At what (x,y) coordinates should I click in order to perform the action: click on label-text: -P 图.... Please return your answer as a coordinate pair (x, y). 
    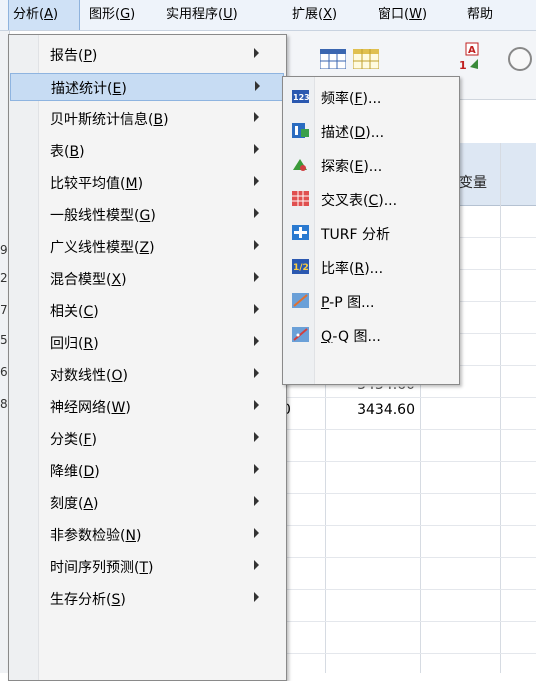
    Looking at the image, I should click on (352, 303).